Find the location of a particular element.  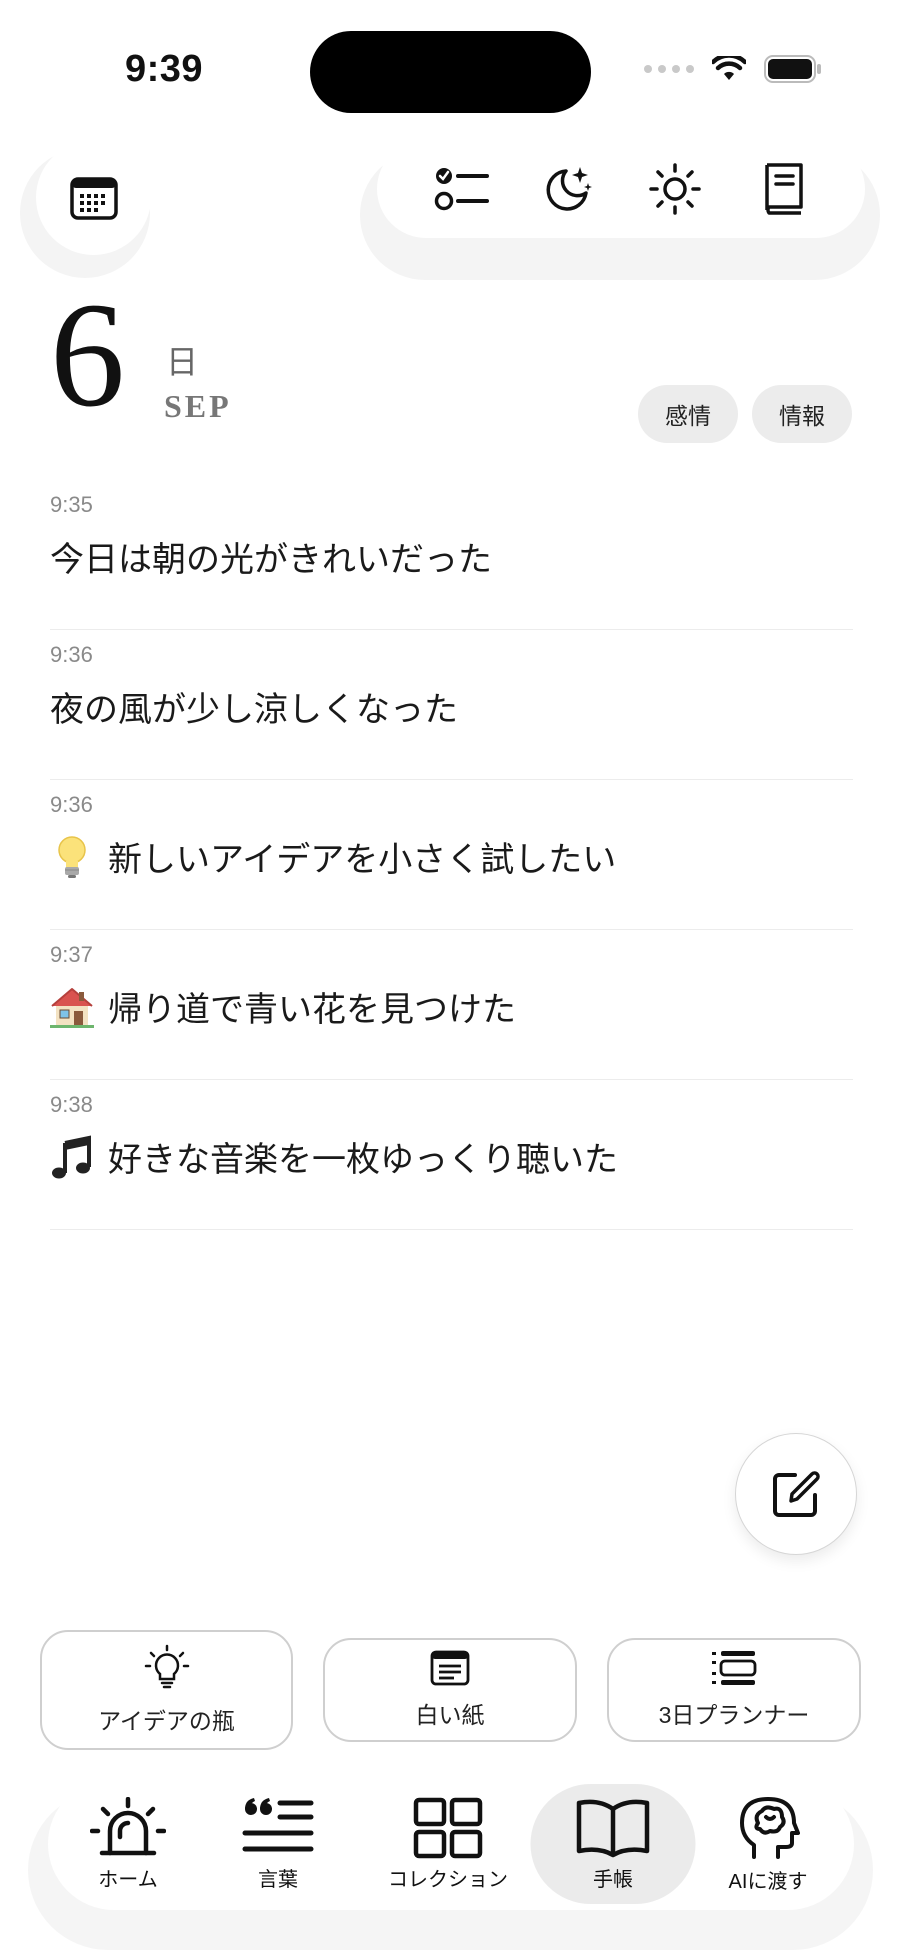

calendar-button is located at coordinates (93, 197).